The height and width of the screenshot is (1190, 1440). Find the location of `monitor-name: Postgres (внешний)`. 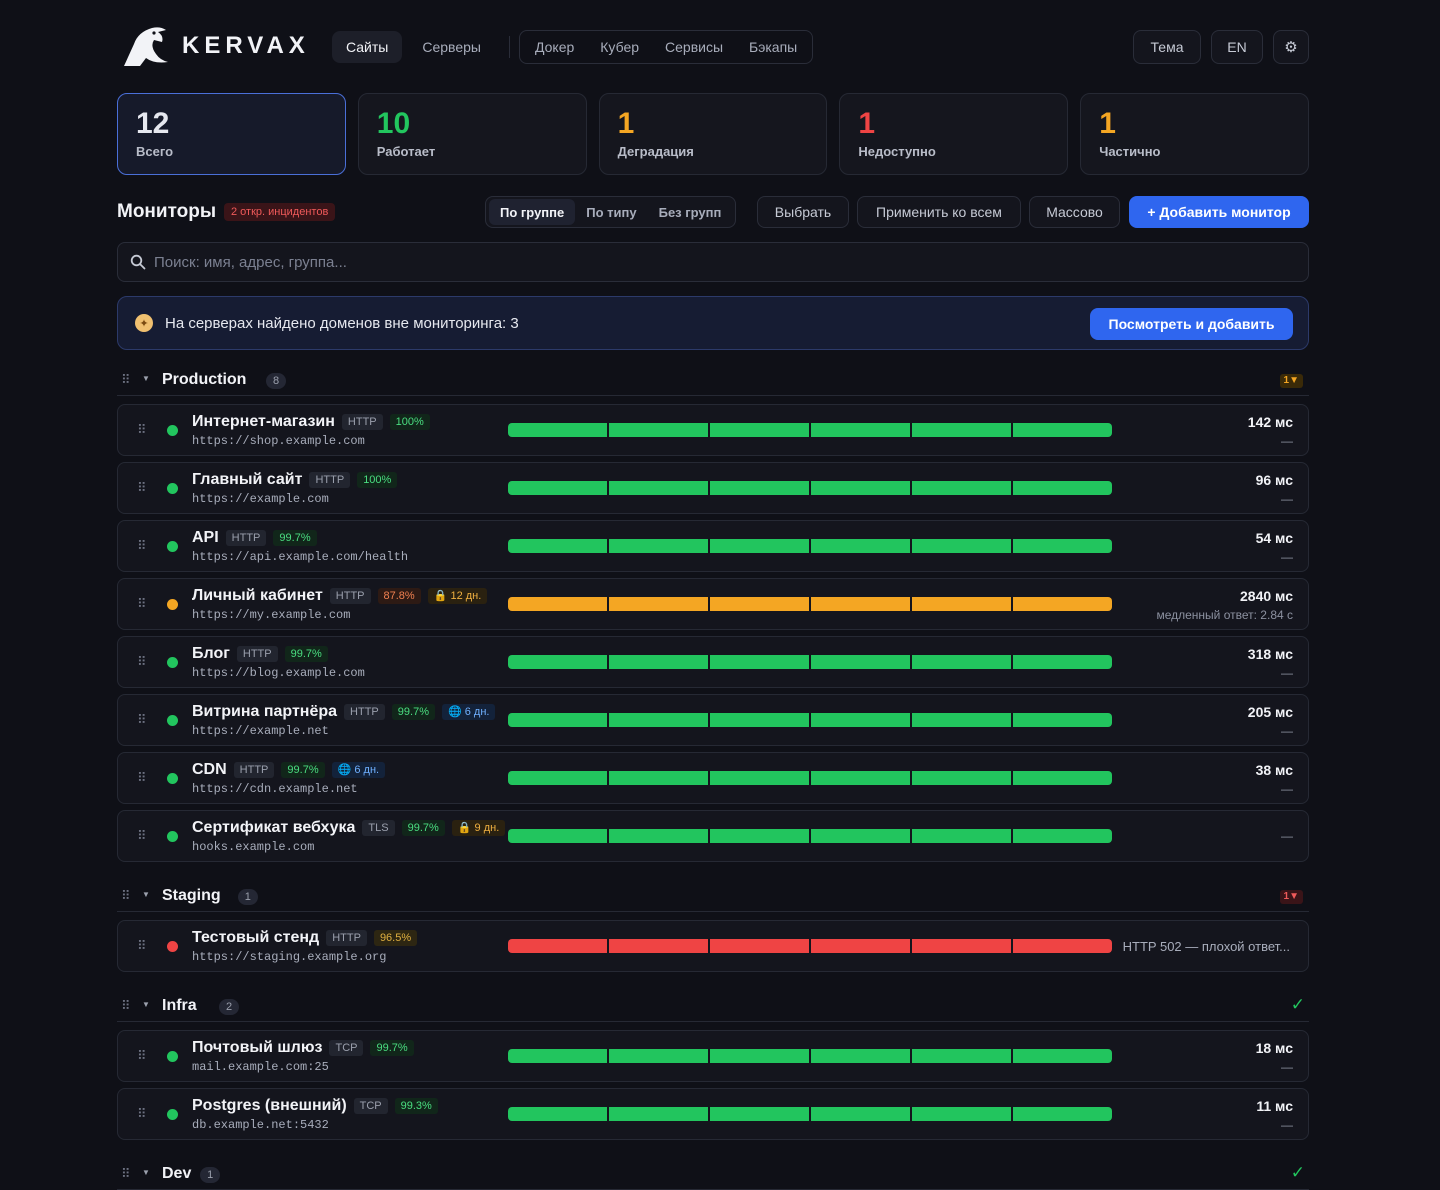

monitor-name: Postgres (внешний) is located at coordinates (269, 1106).